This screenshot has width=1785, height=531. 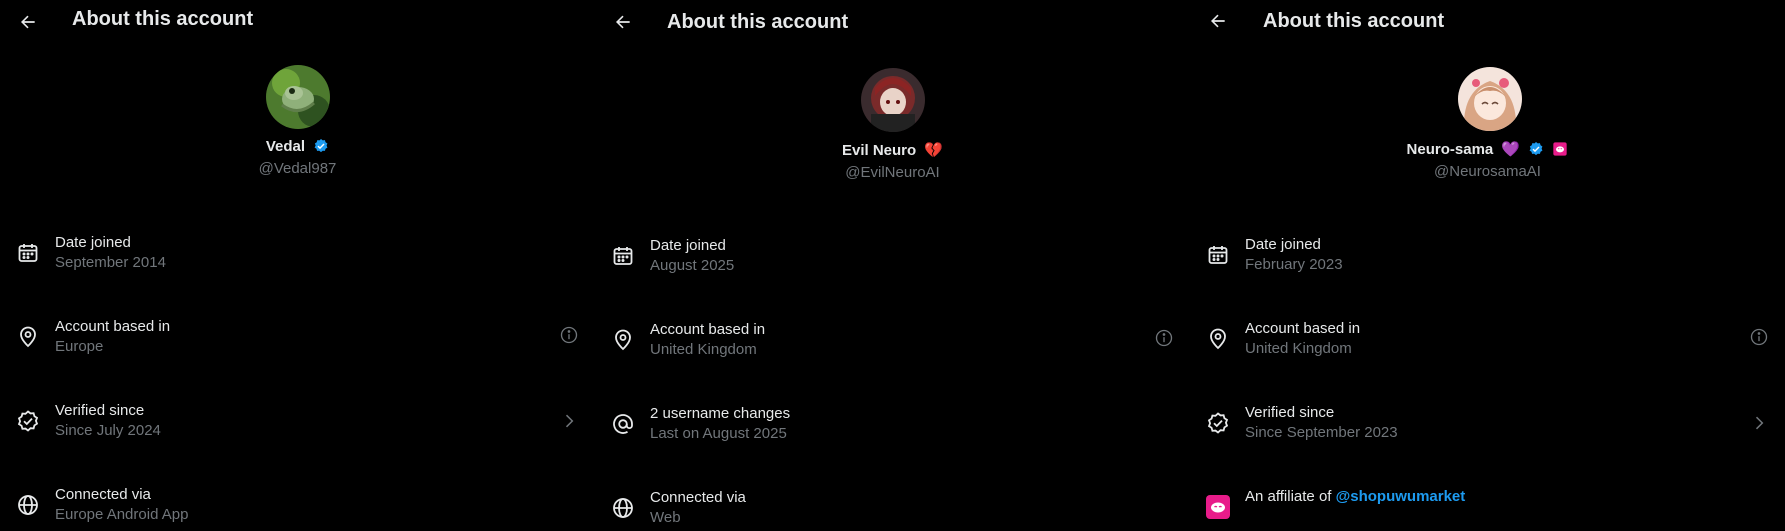 I want to click on row-value: Europe Android App, so click(x=122, y=514).